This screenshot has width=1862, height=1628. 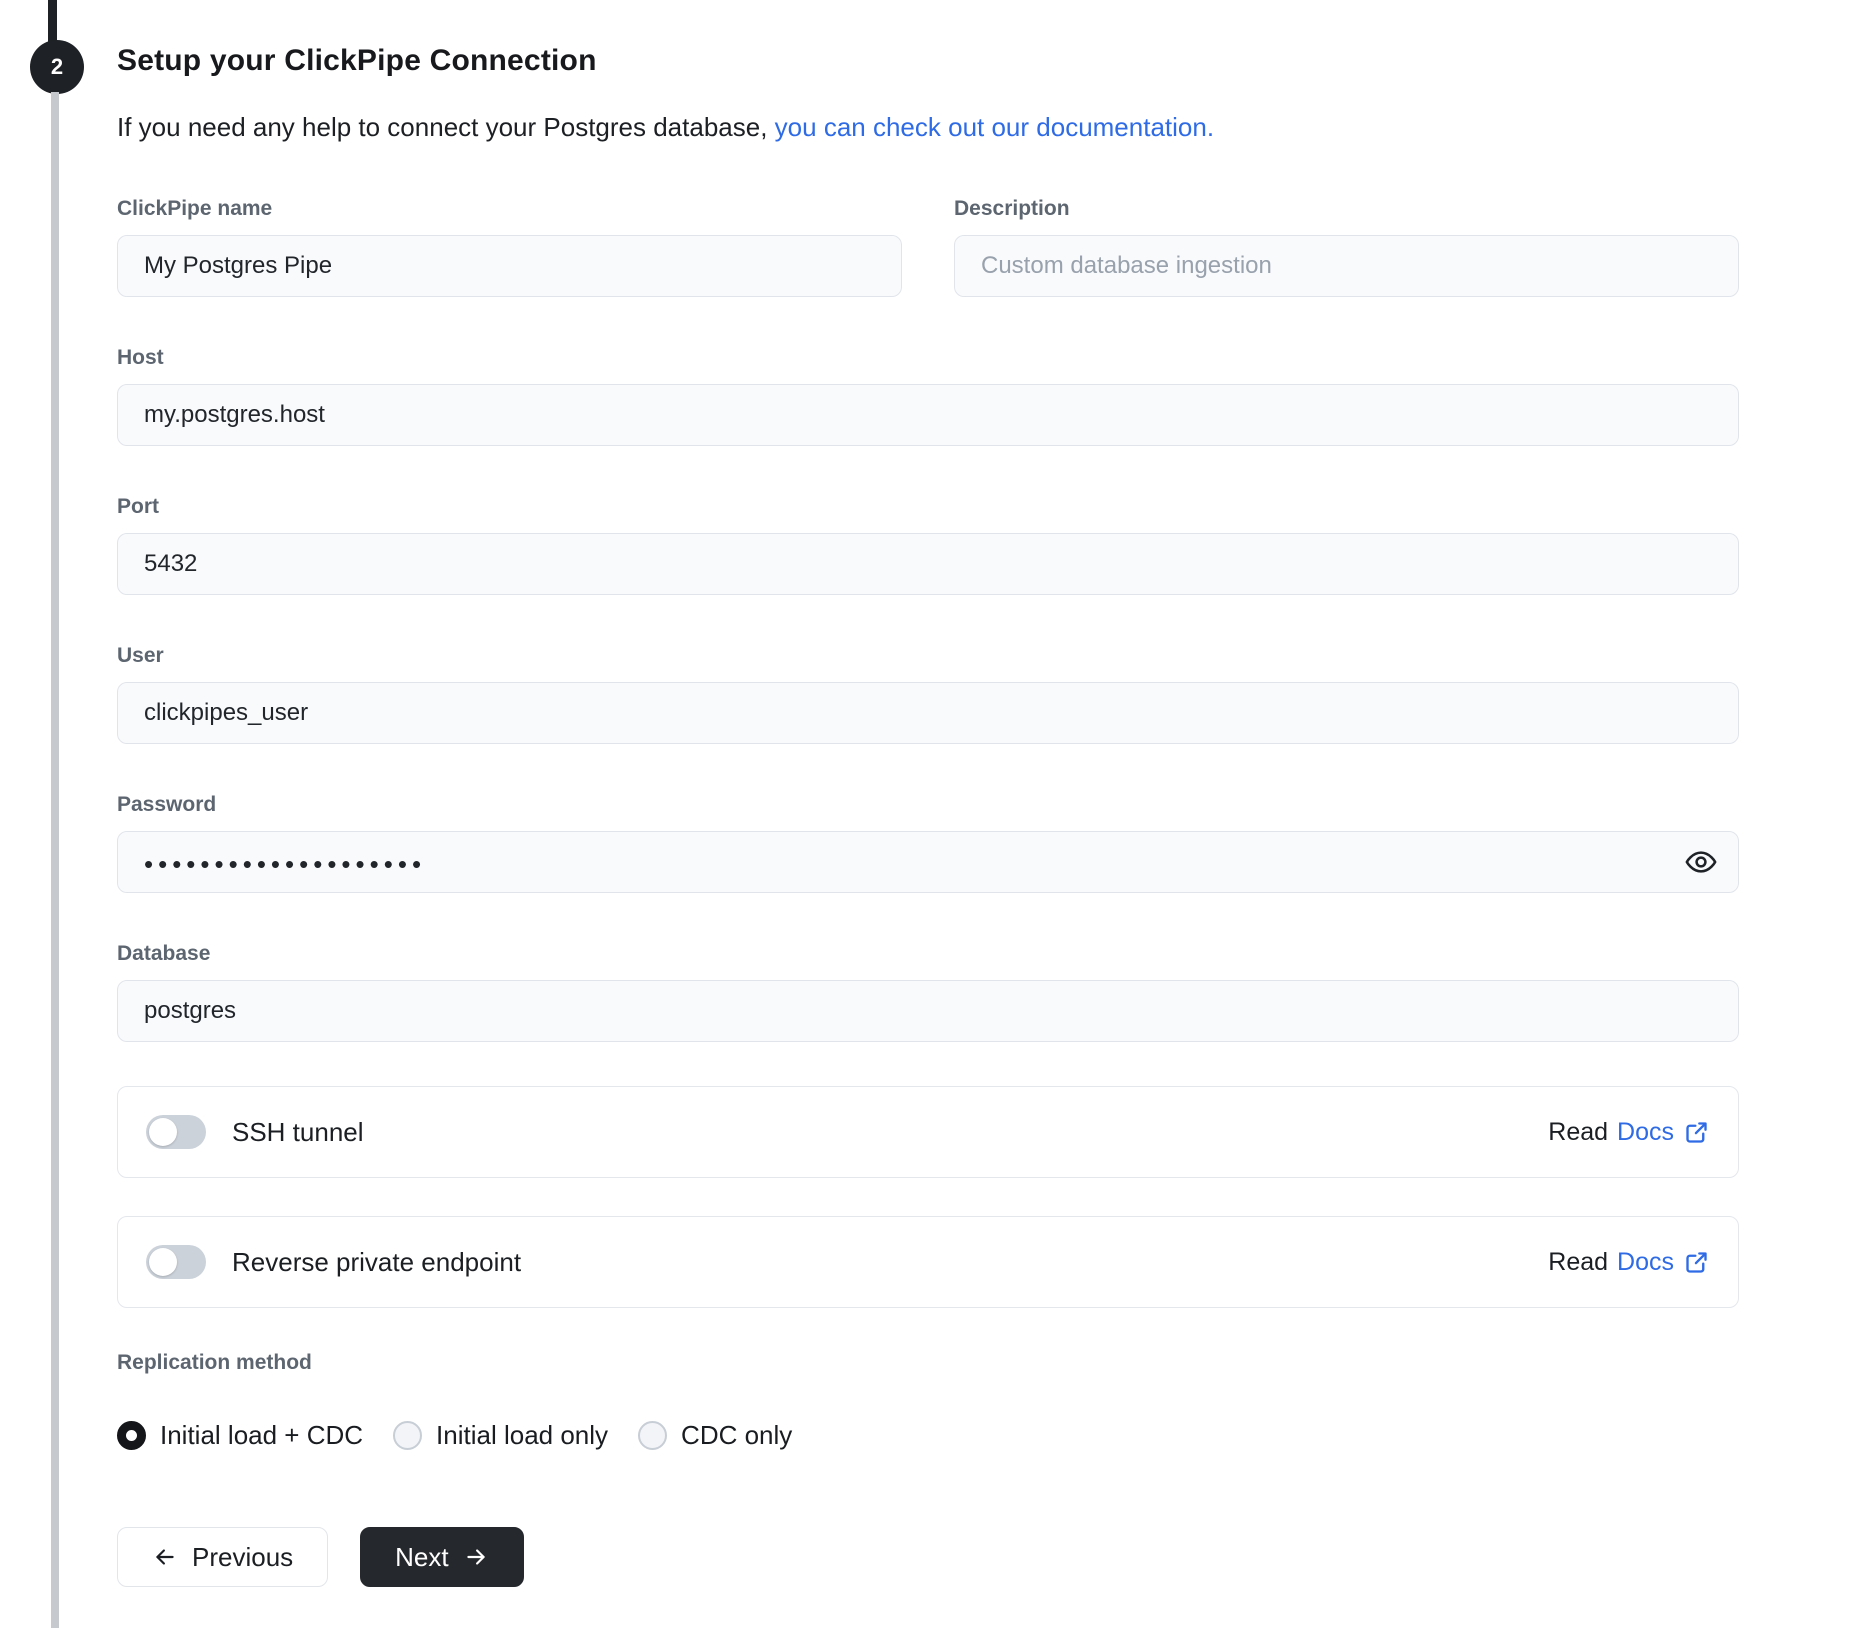 What do you see at coordinates (357, 60) in the screenshot?
I see `page-title: Setup your ClickPipe Connection` at bounding box center [357, 60].